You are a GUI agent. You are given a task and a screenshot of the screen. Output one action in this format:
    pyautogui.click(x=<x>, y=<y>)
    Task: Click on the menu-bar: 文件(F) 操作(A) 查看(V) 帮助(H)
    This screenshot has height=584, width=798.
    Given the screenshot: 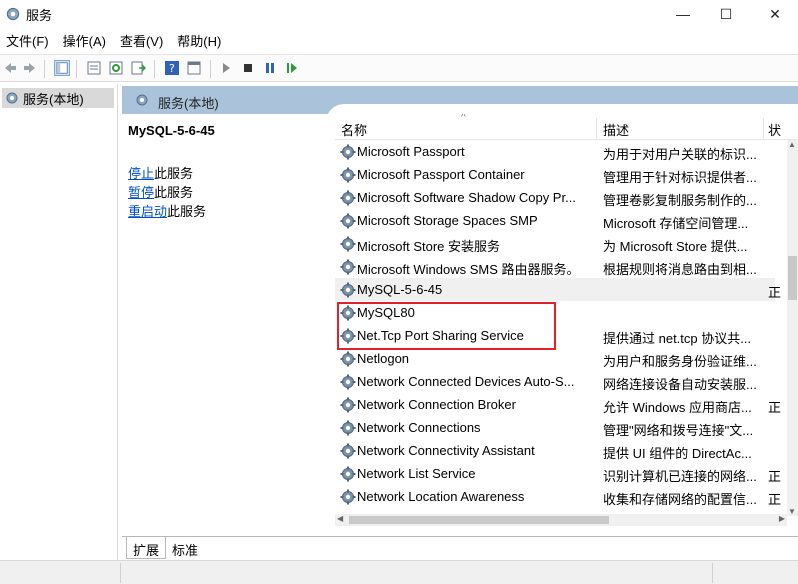 What is the action you would take?
    pyautogui.click(x=399, y=42)
    